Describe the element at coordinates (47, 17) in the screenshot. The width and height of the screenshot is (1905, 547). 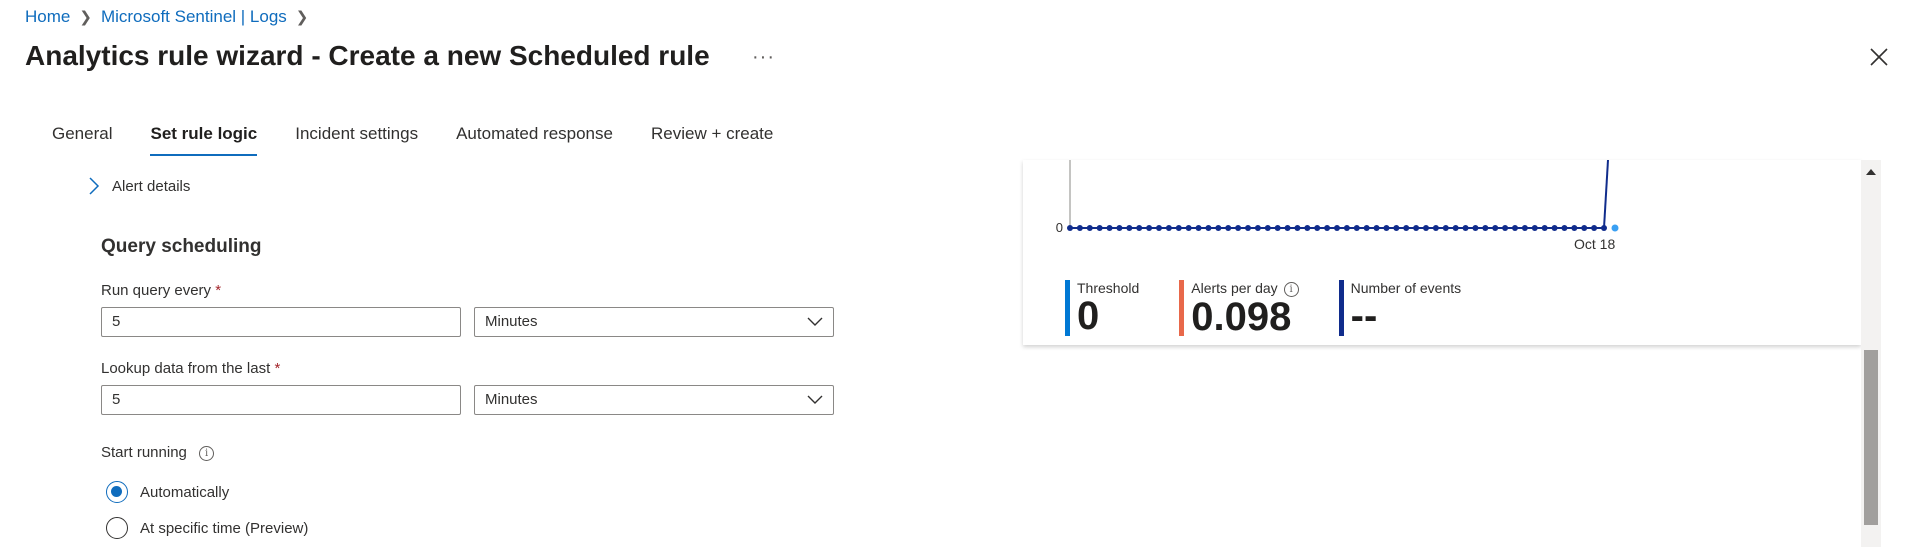
I see `breadcrumb-home: Home` at that location.